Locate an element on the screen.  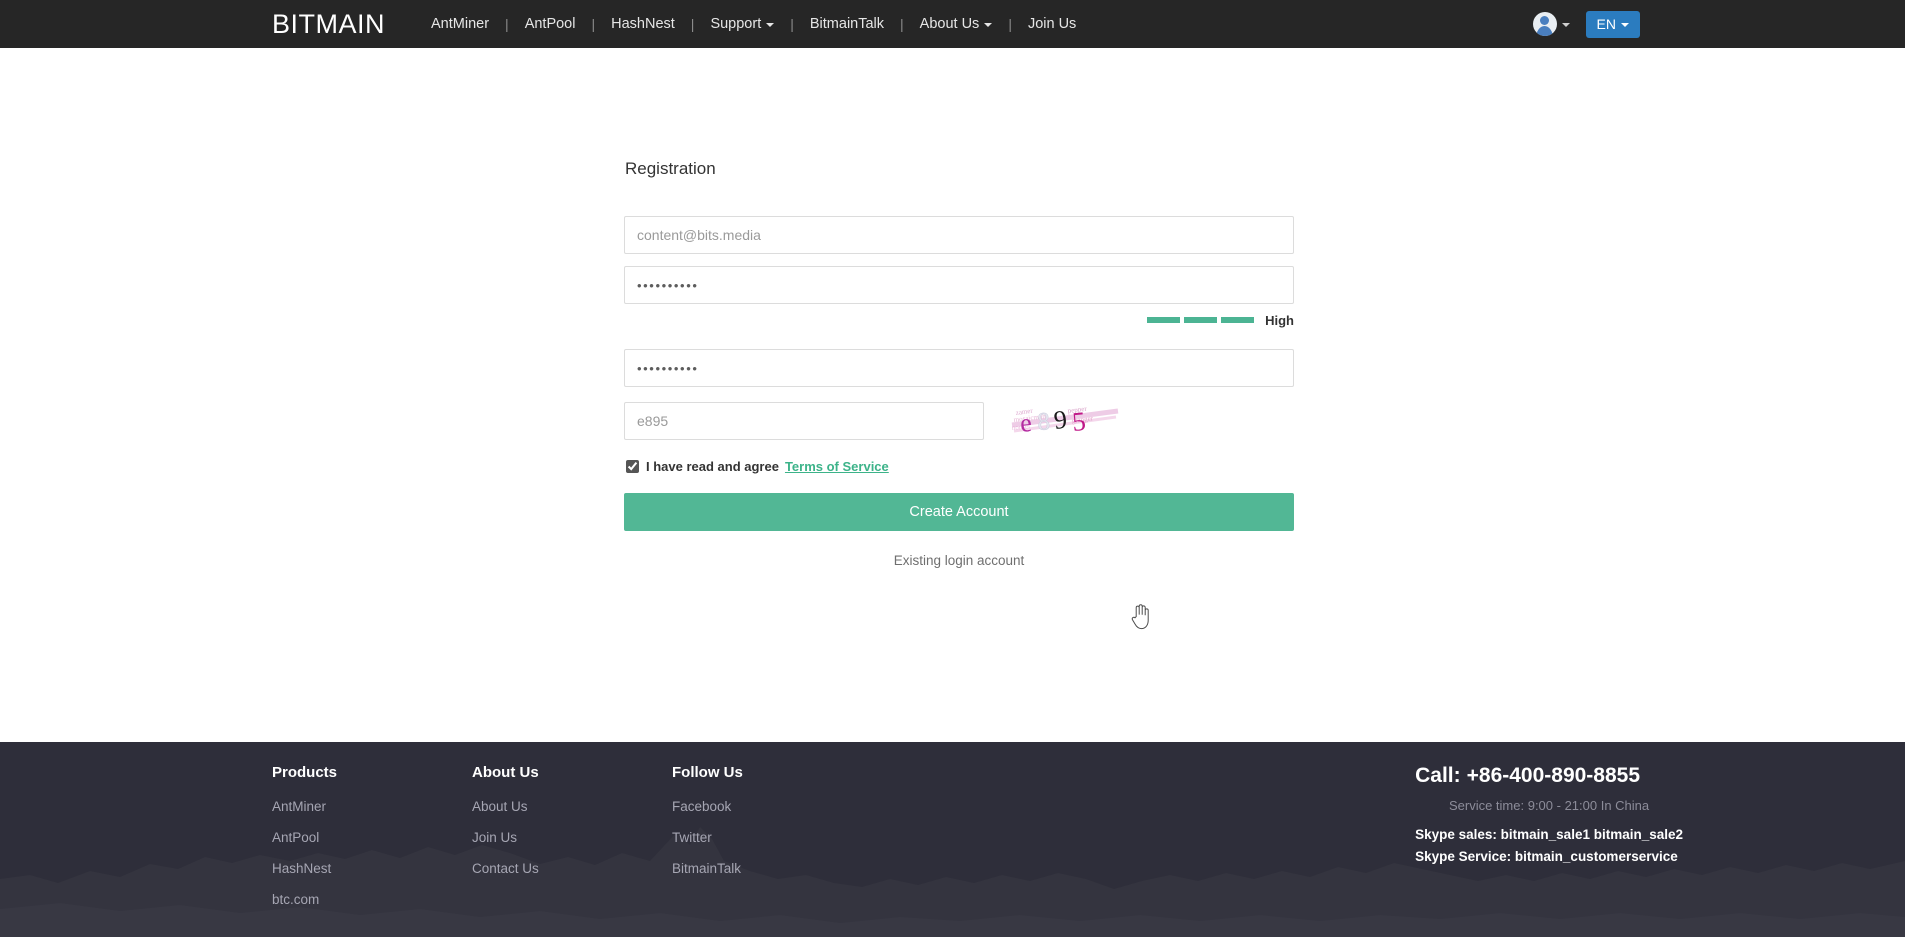
nav-label: Join Us is located at coordinates (1052, 24).